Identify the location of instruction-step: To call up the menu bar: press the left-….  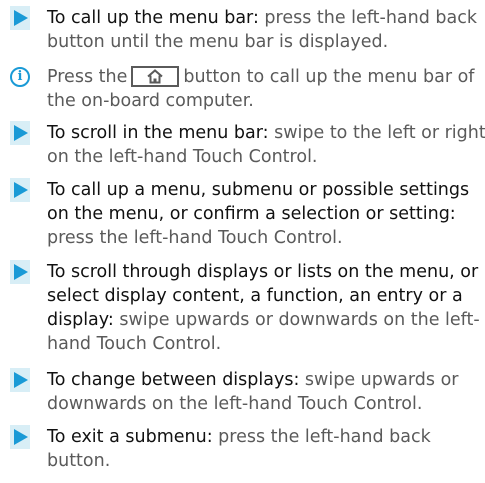
(247, 30).